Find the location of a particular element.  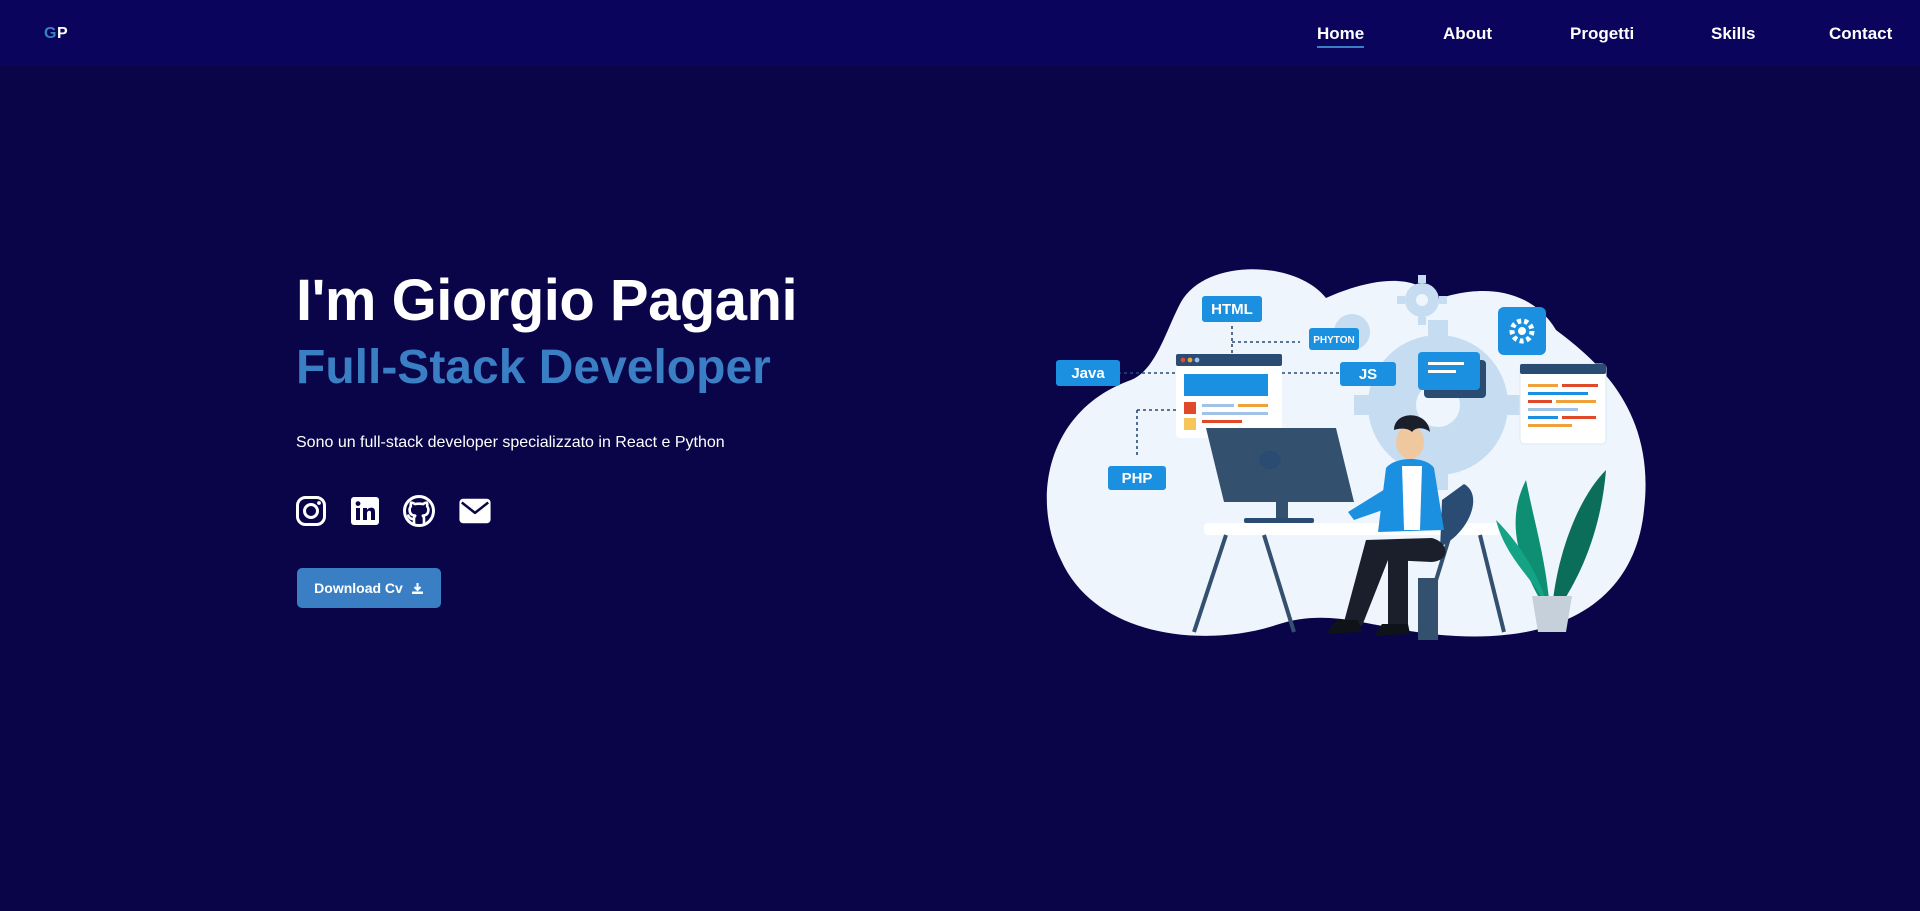

social-links is located at coordinates (404, 511).